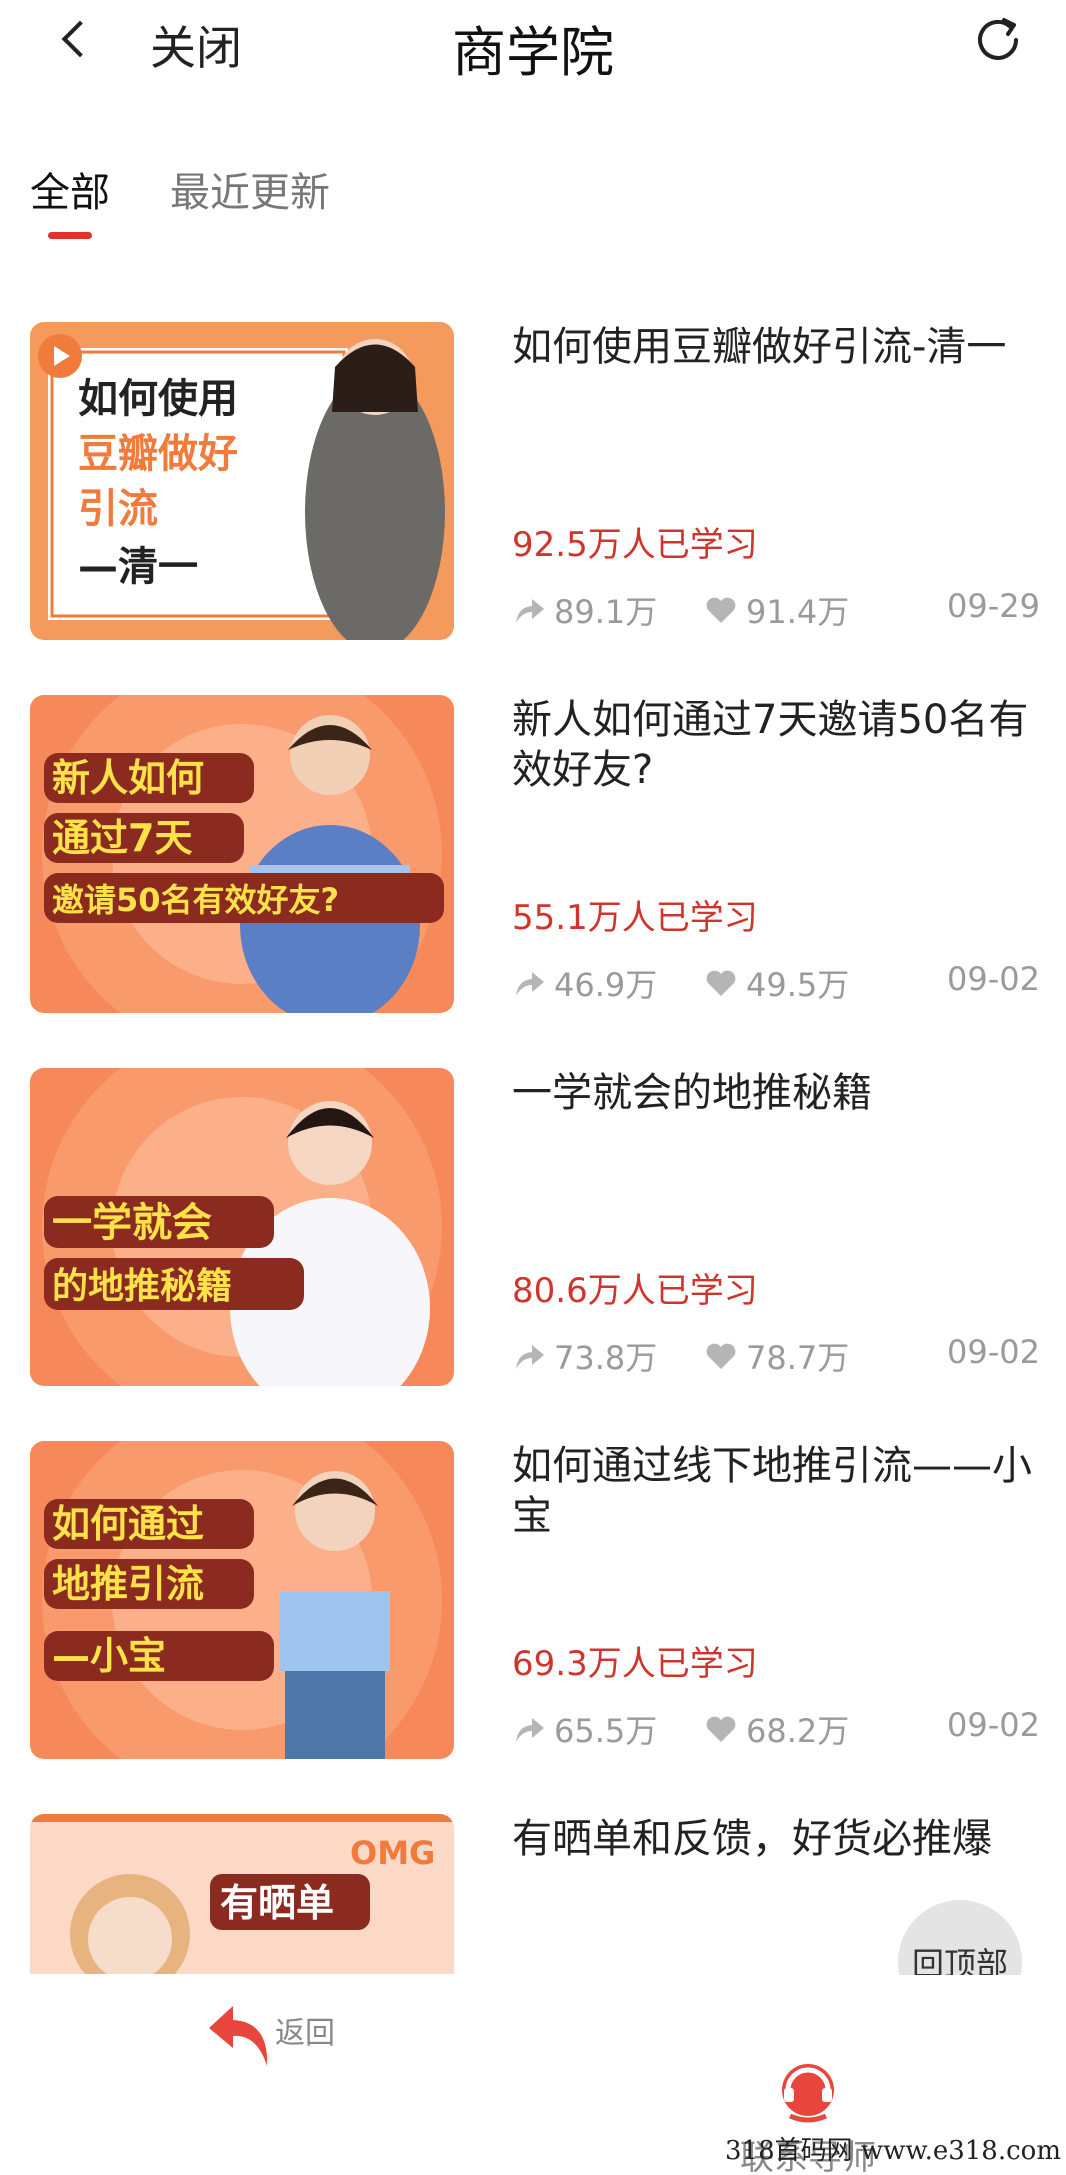 The image size is (1066, 2175). I want to click on learner-count: 69.3万人已学习, so click(635, 1664).